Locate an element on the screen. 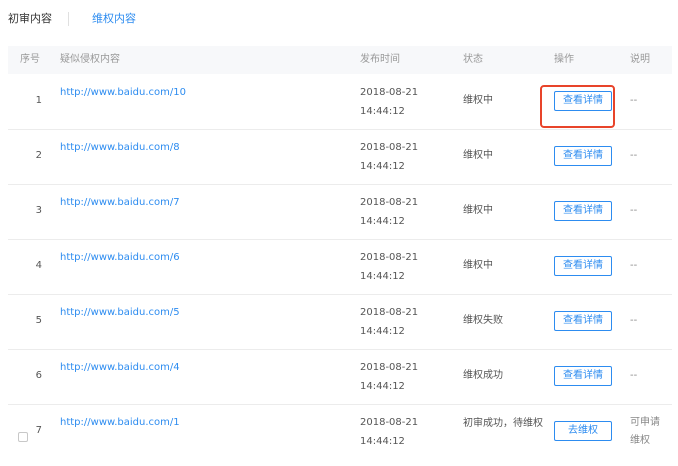 The image size is (678, 466). tab-initial-review: 初审内容 is located at coordinates (30, 19).